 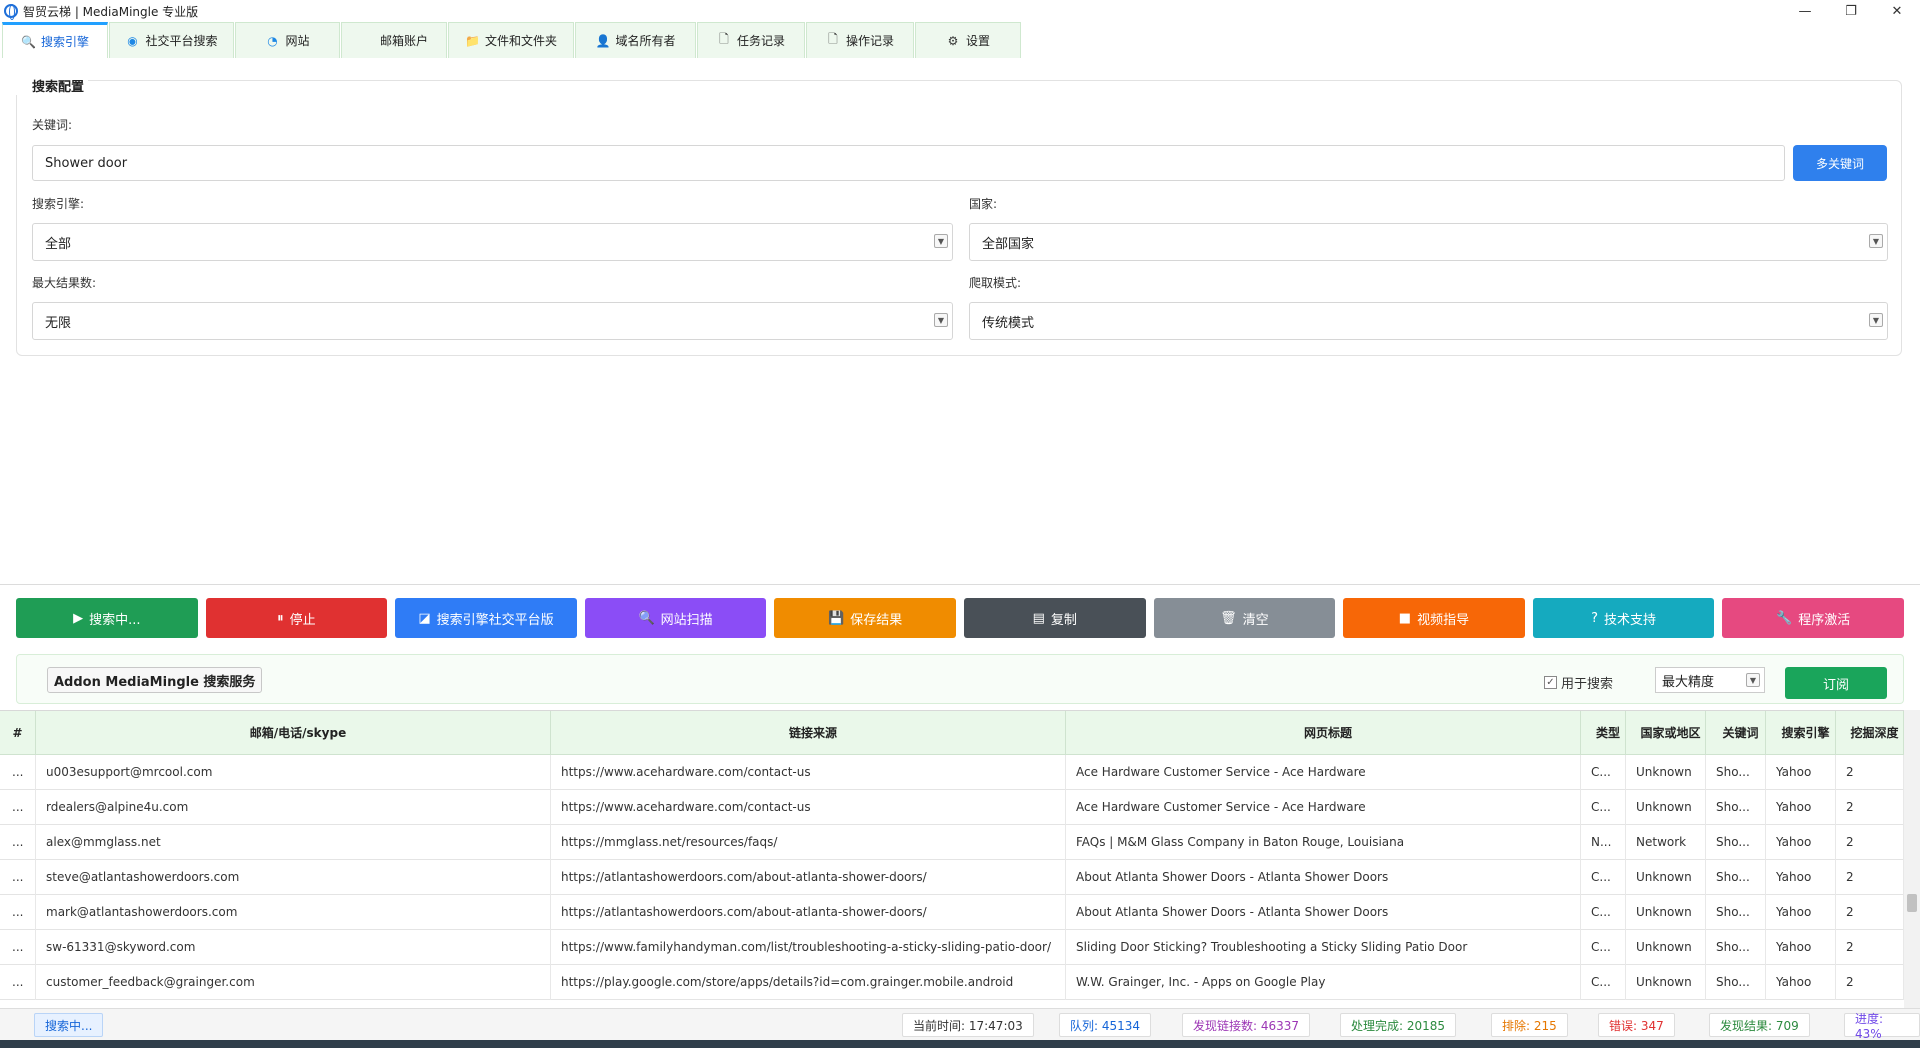 I want to click on country-select: 全部国家 ▼, so click(x=1428, y=242).